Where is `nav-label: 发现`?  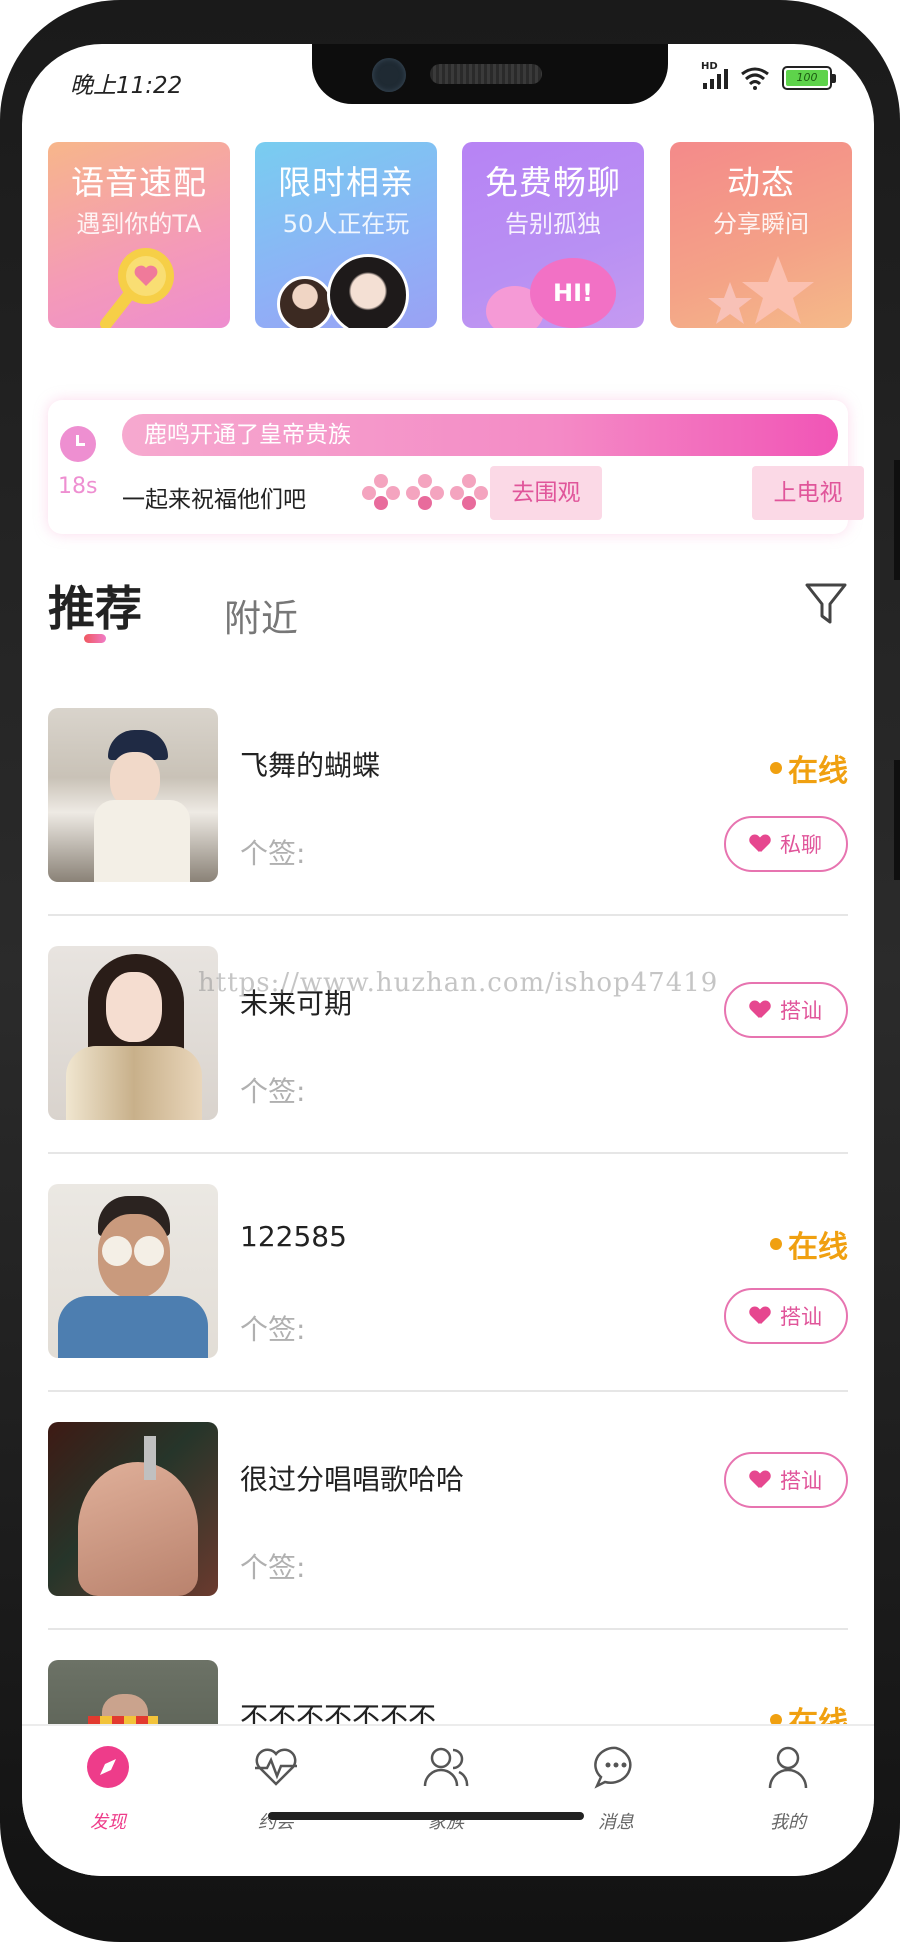 nav-label: 发现 is located at coordinates (108, 1822).